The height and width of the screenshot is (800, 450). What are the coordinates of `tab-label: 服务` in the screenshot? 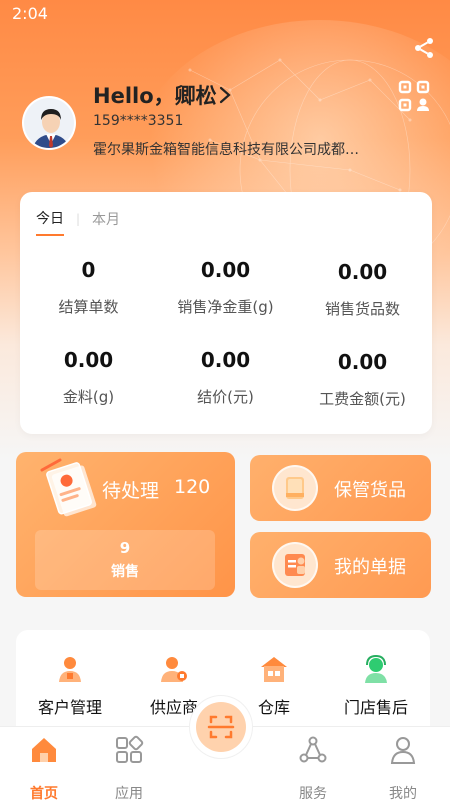 It's located at (313, 793).